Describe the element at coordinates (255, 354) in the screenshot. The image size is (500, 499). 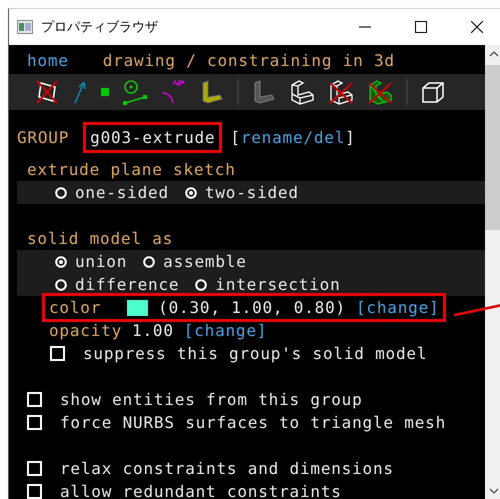
I see `checkbox-label: suppress this group's solid model` at that location.